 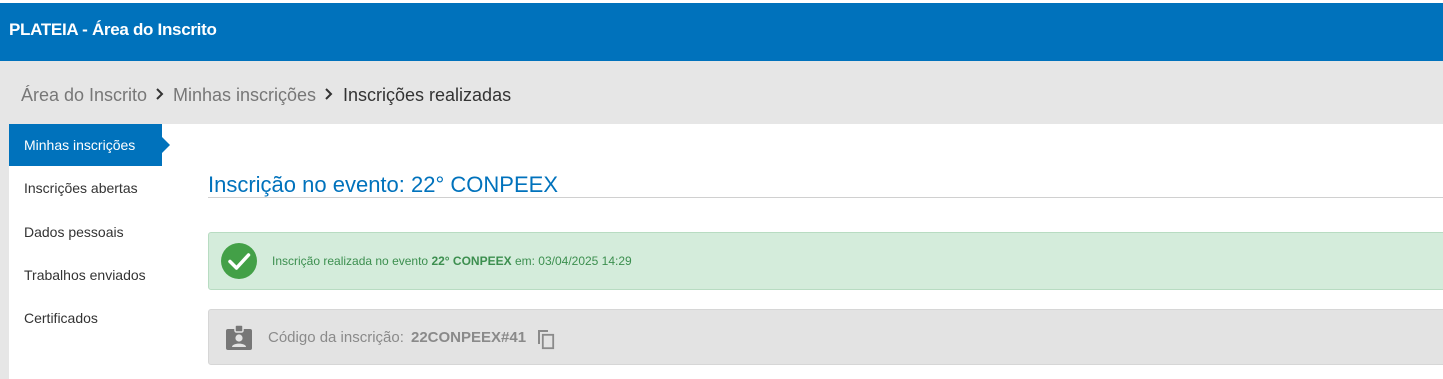 What do you see at coordinates (244, 95) in the screenshot?
I see `breadcrumb-item-minhas-inscricoes: Minhas inscrições` at bounding box center [244, 95].